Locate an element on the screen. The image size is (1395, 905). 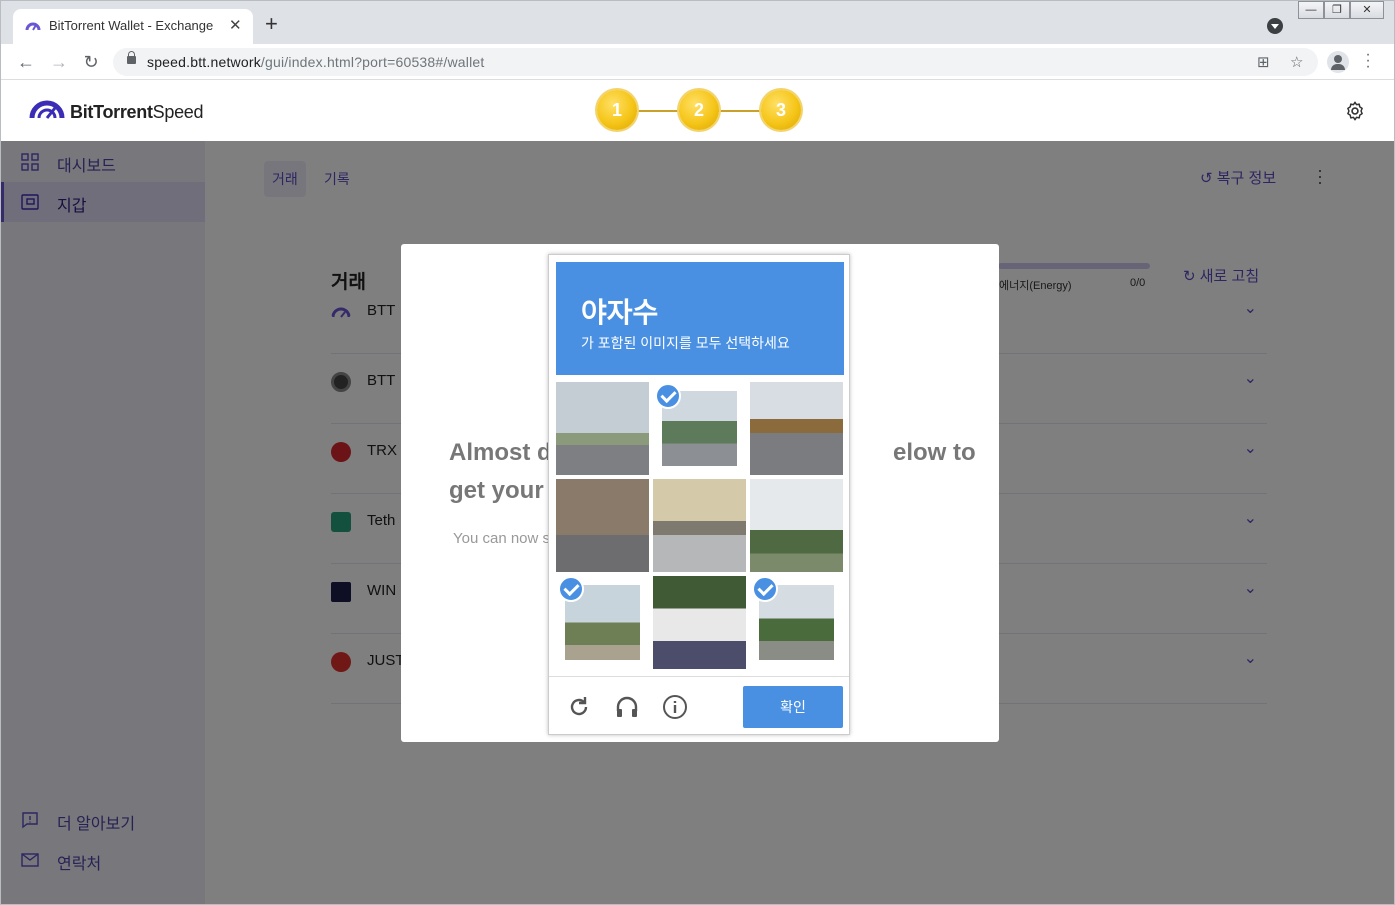
captcha-header: 야자수 가 포함된 이미지를 모두 선택하세요 is located at coordinates (700, 318).